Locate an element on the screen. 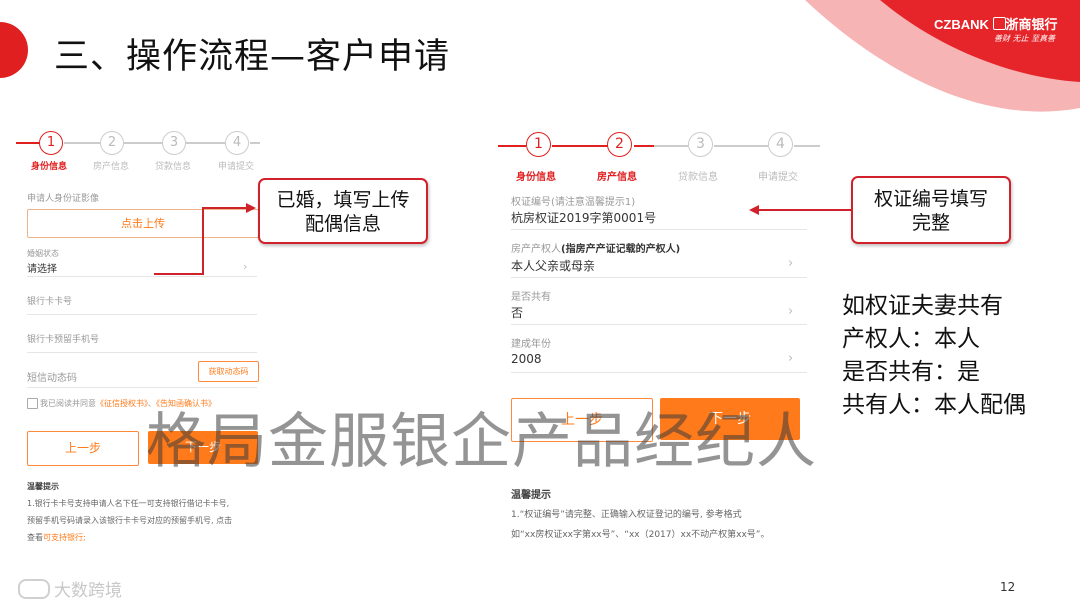 This screenshot has height=607, width=1080. prev-button: 上一步 is located at coordinates (83, 448).